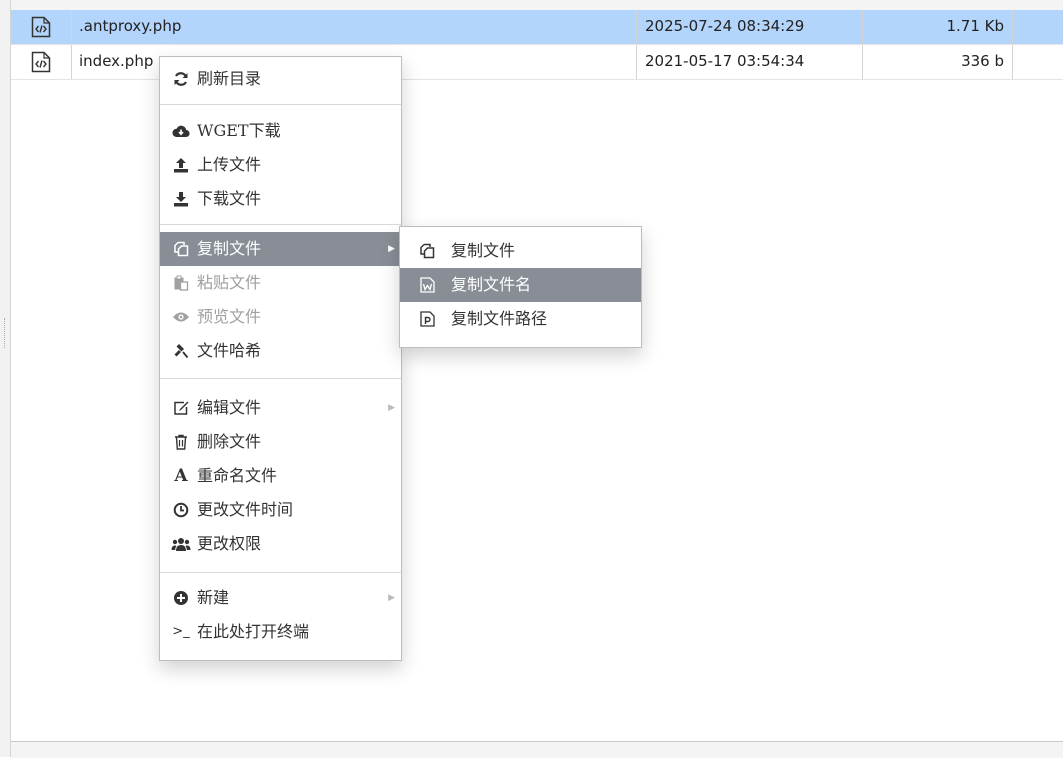  Describe the element at coordinates (280, 131) in the screenshot. I see `menu-item-wget: WGET下载` at that location.